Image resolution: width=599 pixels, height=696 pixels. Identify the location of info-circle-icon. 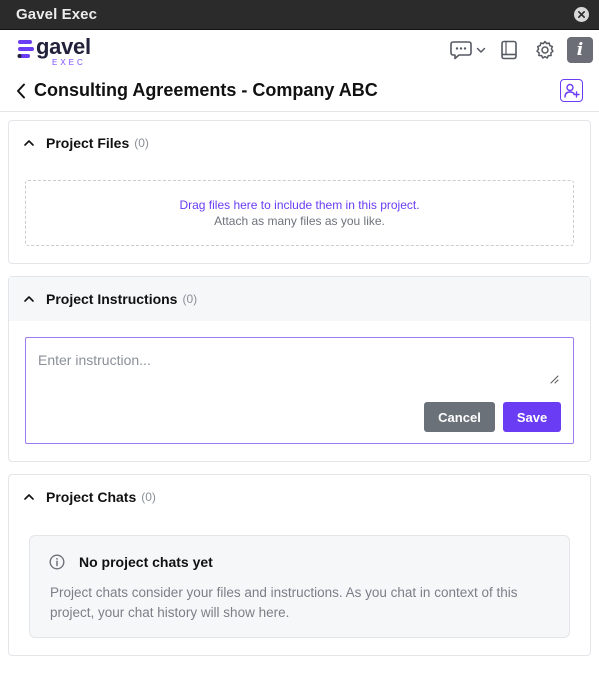
(57, 562).